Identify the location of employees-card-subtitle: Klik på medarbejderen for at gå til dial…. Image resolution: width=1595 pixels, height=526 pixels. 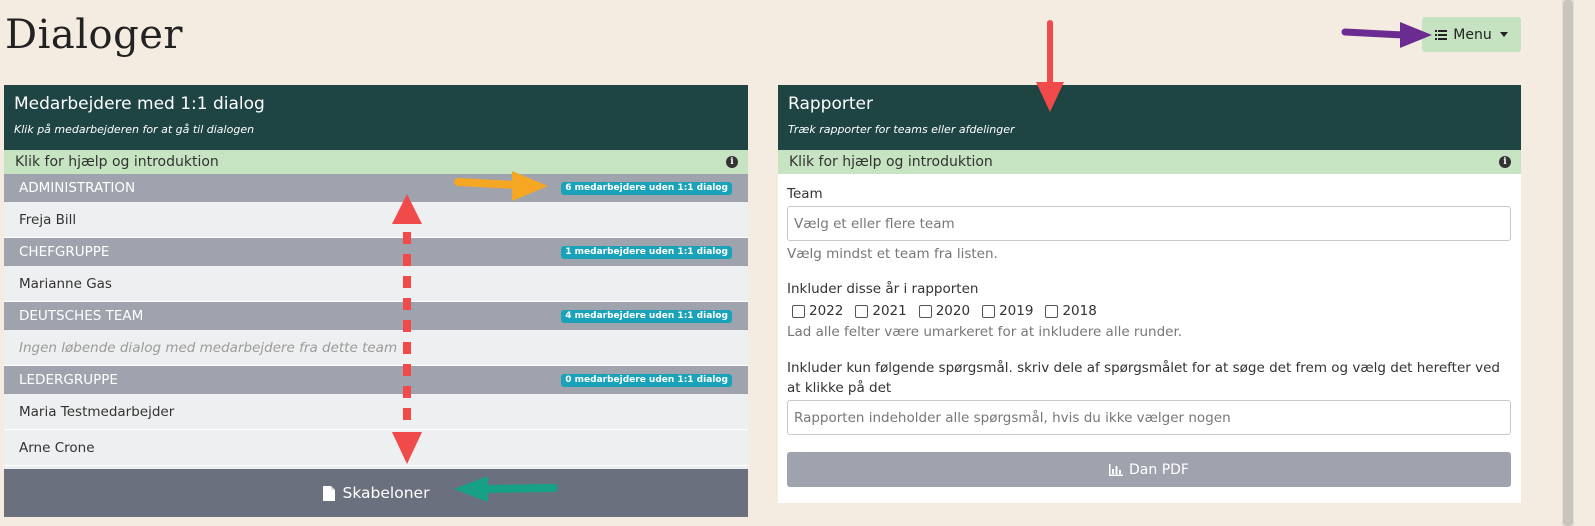
(134, 129).